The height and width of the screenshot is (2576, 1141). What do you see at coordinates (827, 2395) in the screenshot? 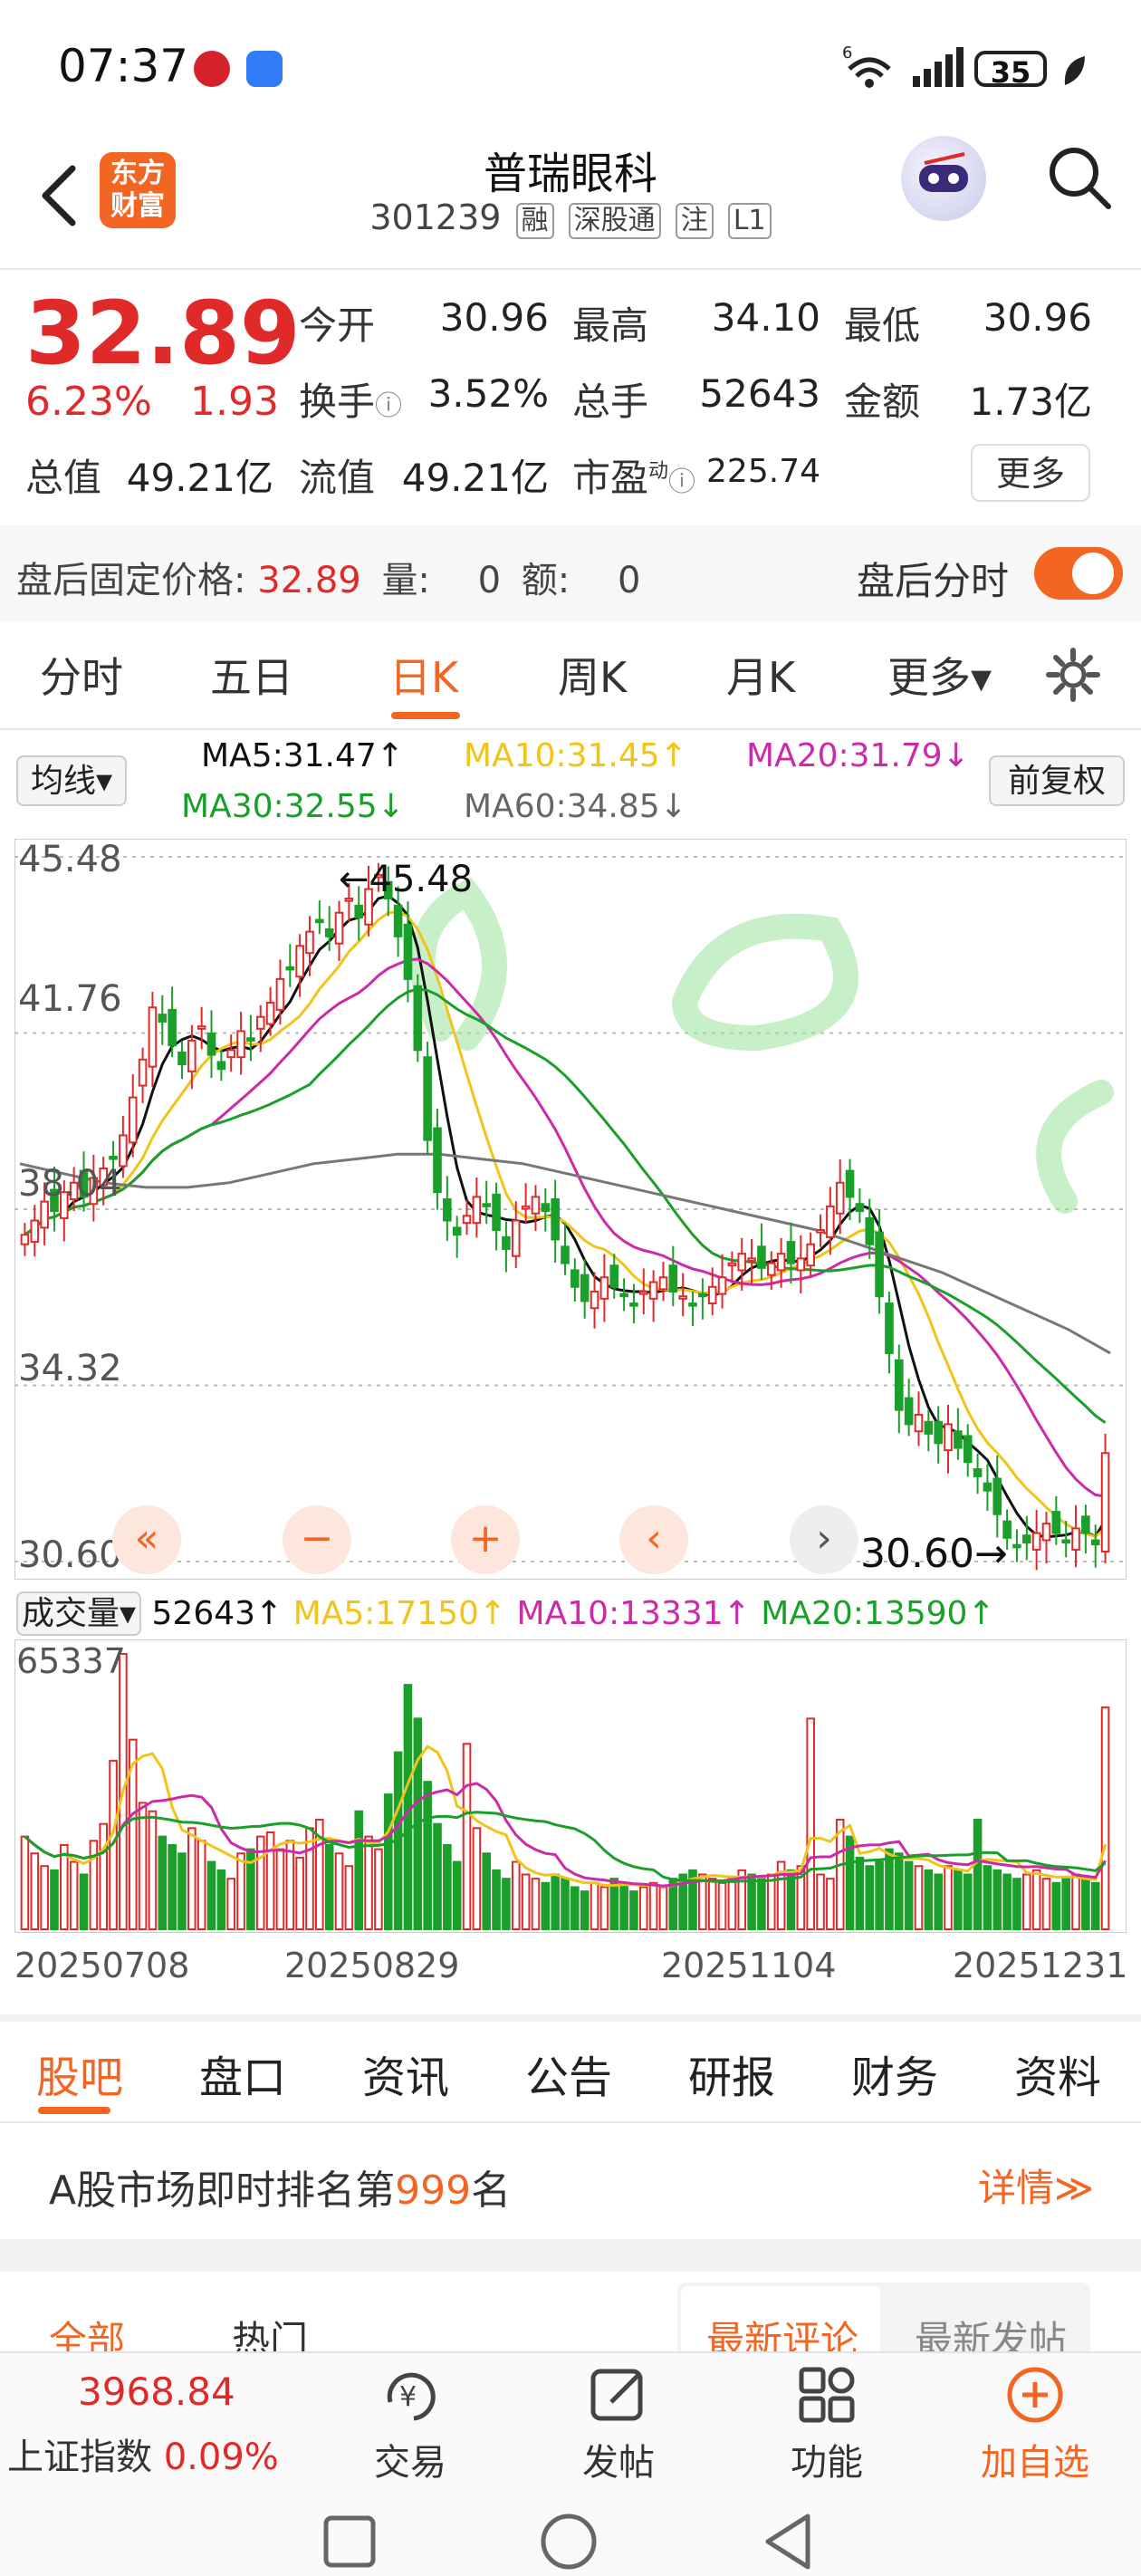
I see `grid-icon` at bounding box center [827, 2395].